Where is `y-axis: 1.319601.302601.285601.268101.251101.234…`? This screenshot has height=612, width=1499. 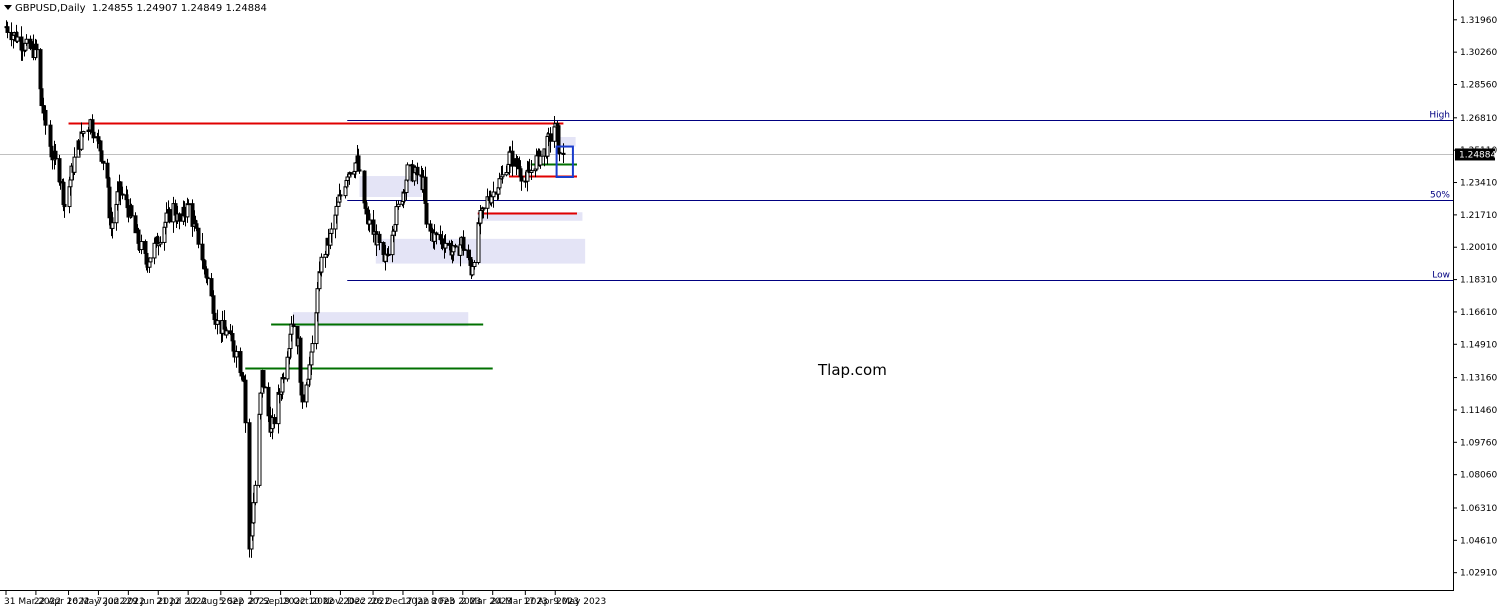 y-axis: 1.319601.302601.285601.268101.251101.234… is located at coordinates (1475, 297).